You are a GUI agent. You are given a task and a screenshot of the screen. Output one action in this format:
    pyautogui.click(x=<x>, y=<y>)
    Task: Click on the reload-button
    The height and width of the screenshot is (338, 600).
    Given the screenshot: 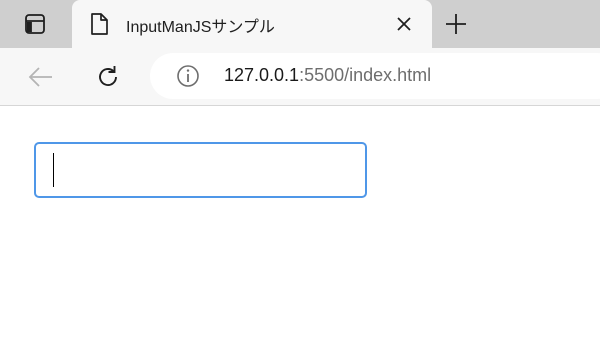 What is the action you would take?
    pyautogui.click(x=108, y=77)
    